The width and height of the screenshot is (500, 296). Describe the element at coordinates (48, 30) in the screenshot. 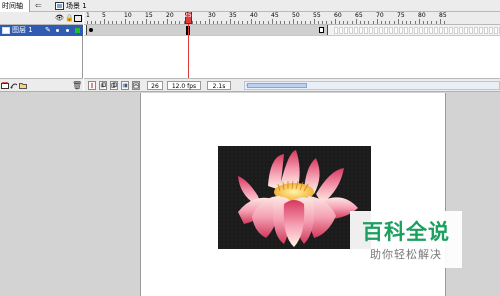

I see `pencil-icon: ✎` at that location.